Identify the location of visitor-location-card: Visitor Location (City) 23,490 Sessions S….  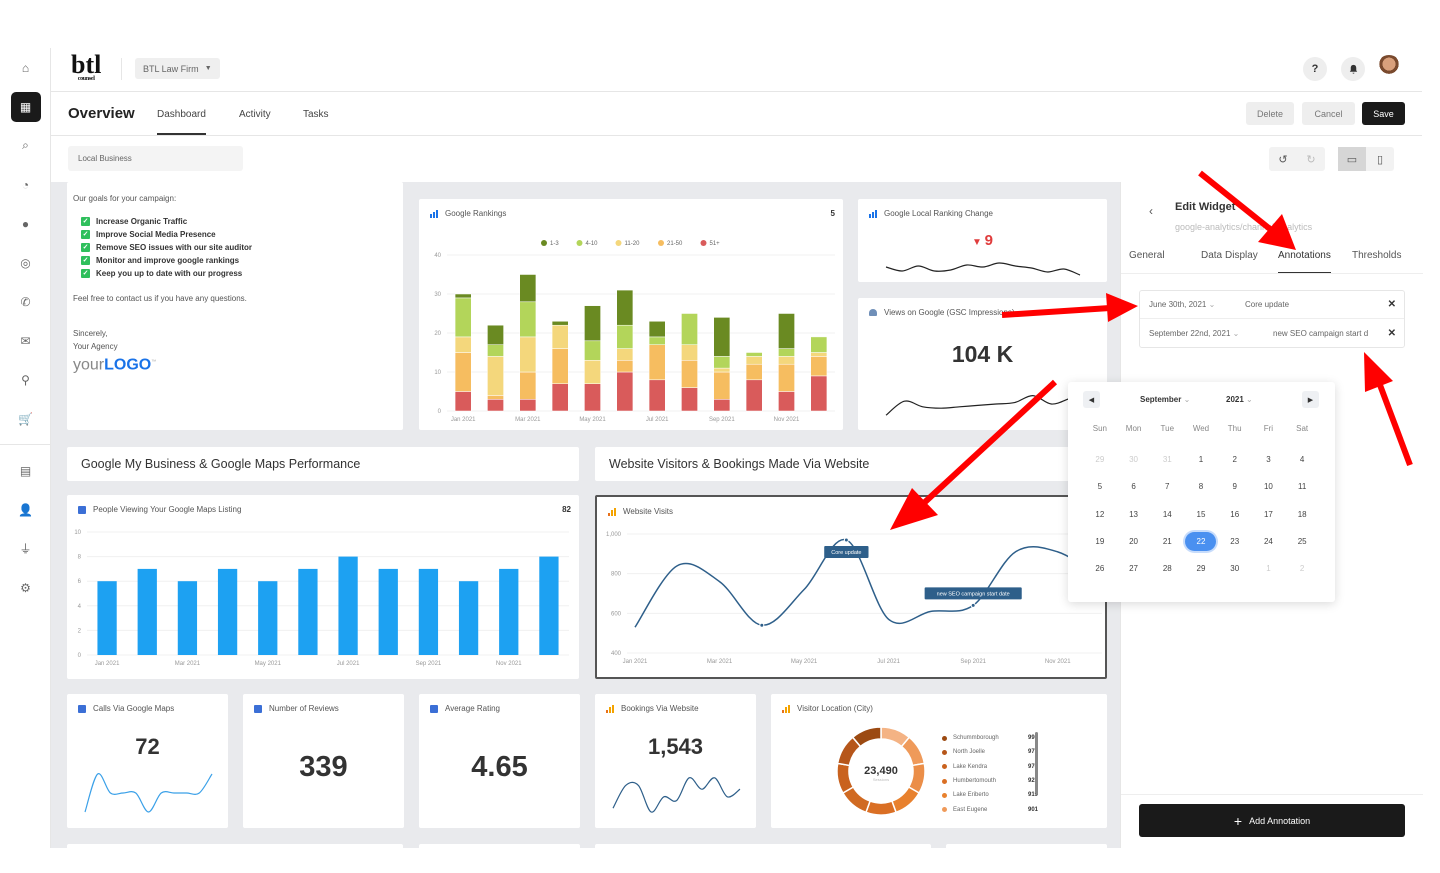
(939, 761).